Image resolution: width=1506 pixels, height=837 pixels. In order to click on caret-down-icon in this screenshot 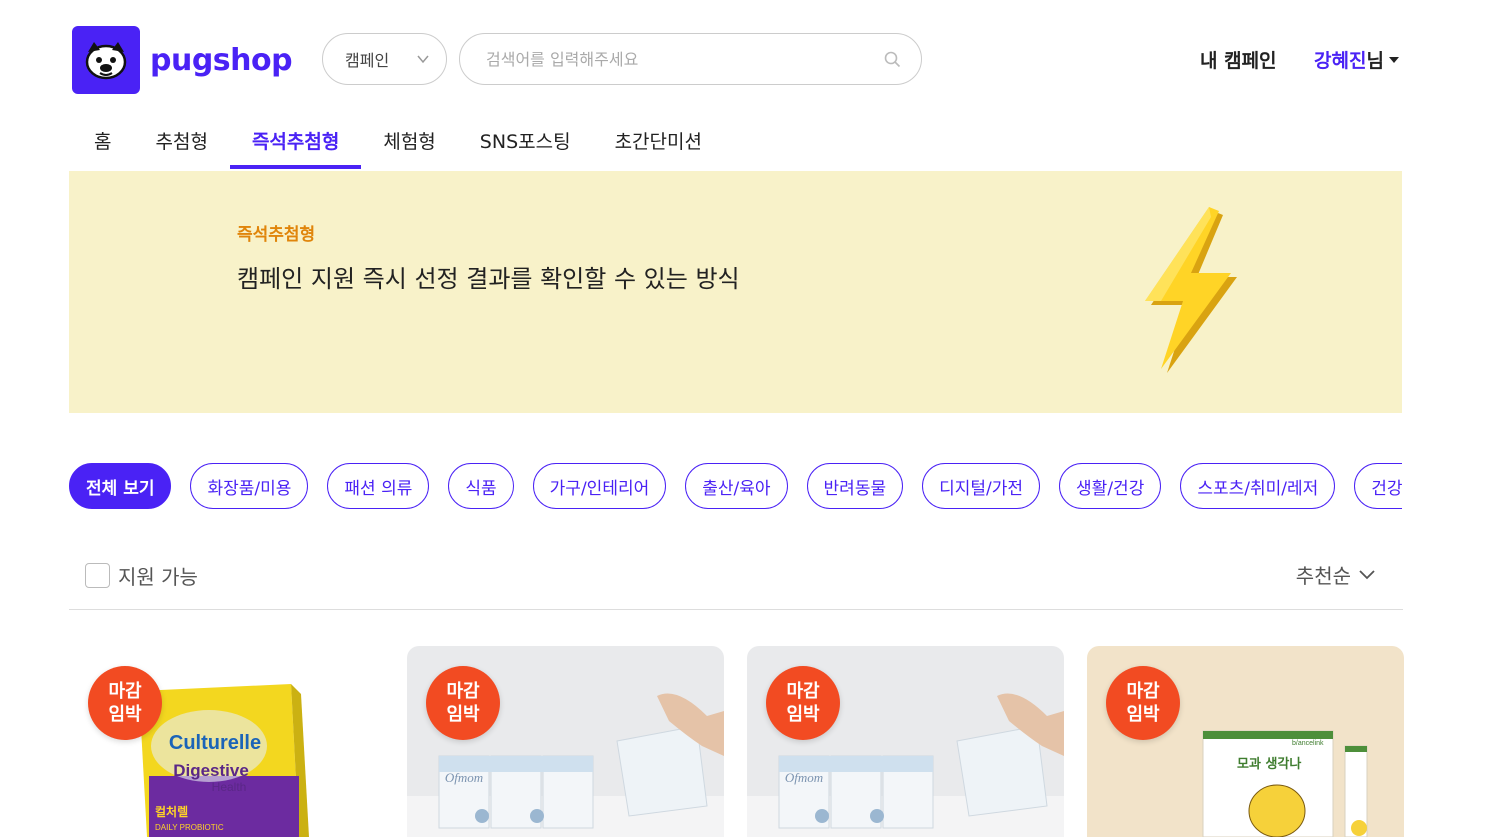, I will do `click(1393, 59)`.